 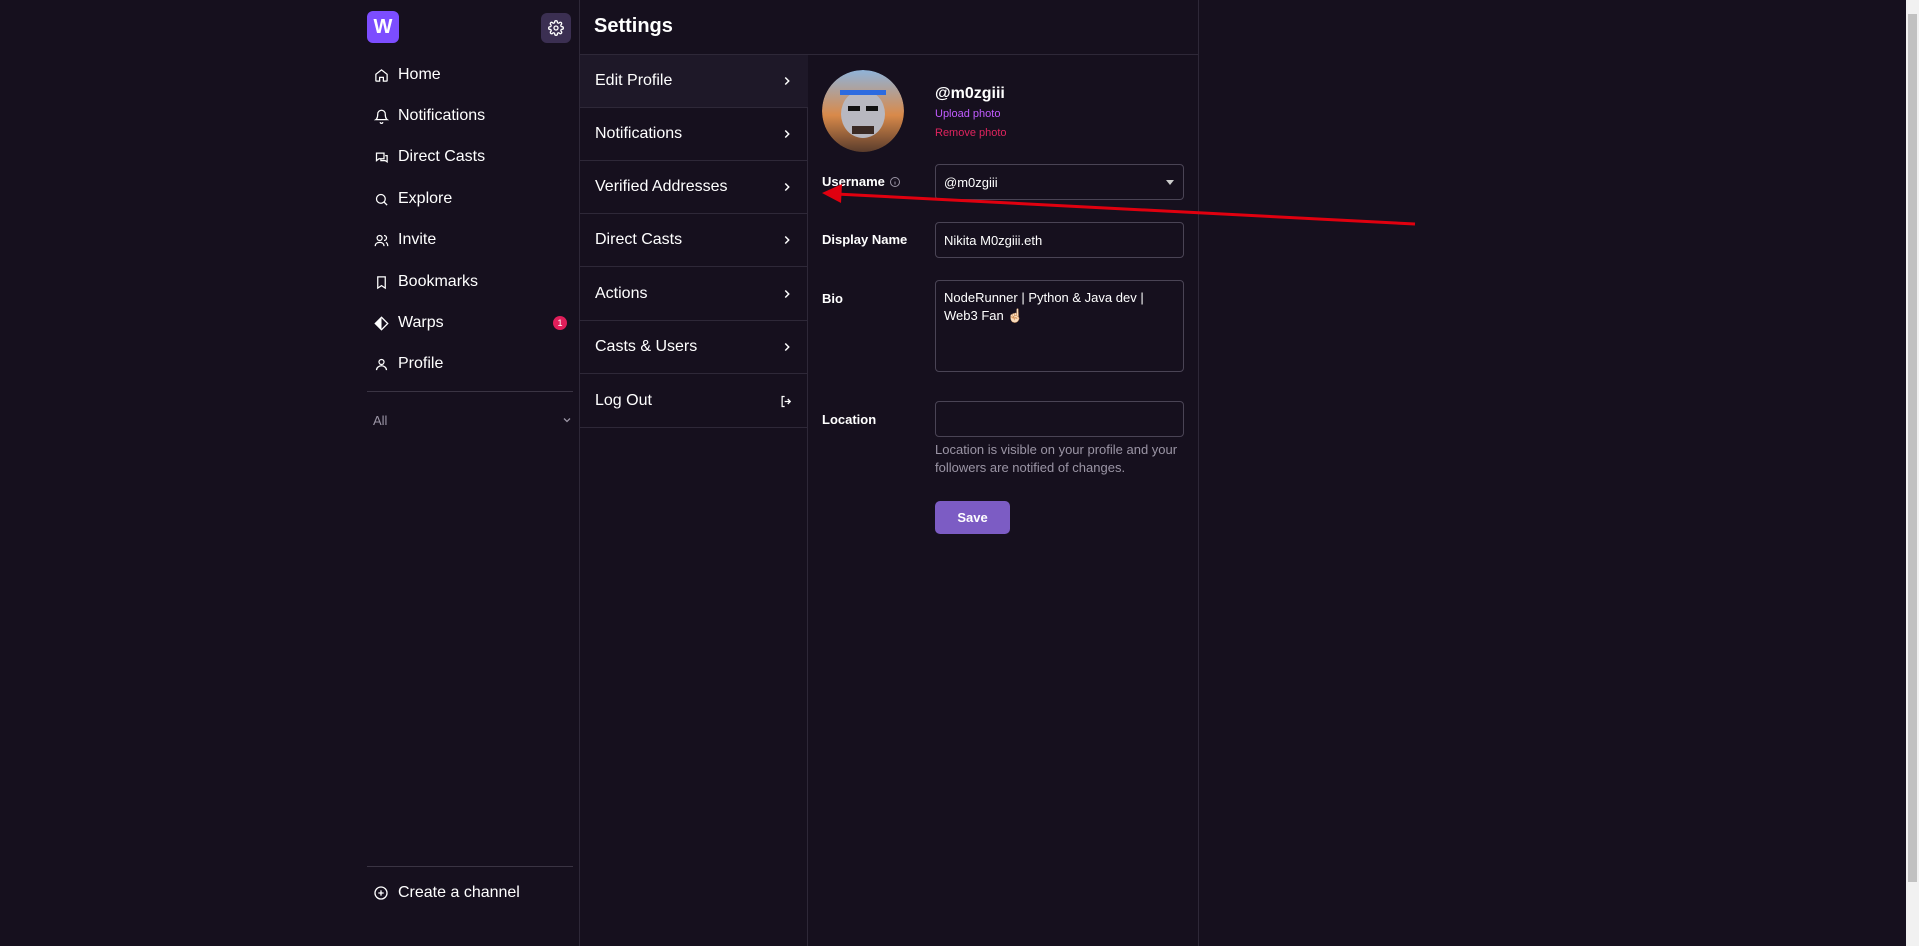 I want to click on settings-gear-button, so click(x=556, y=28).